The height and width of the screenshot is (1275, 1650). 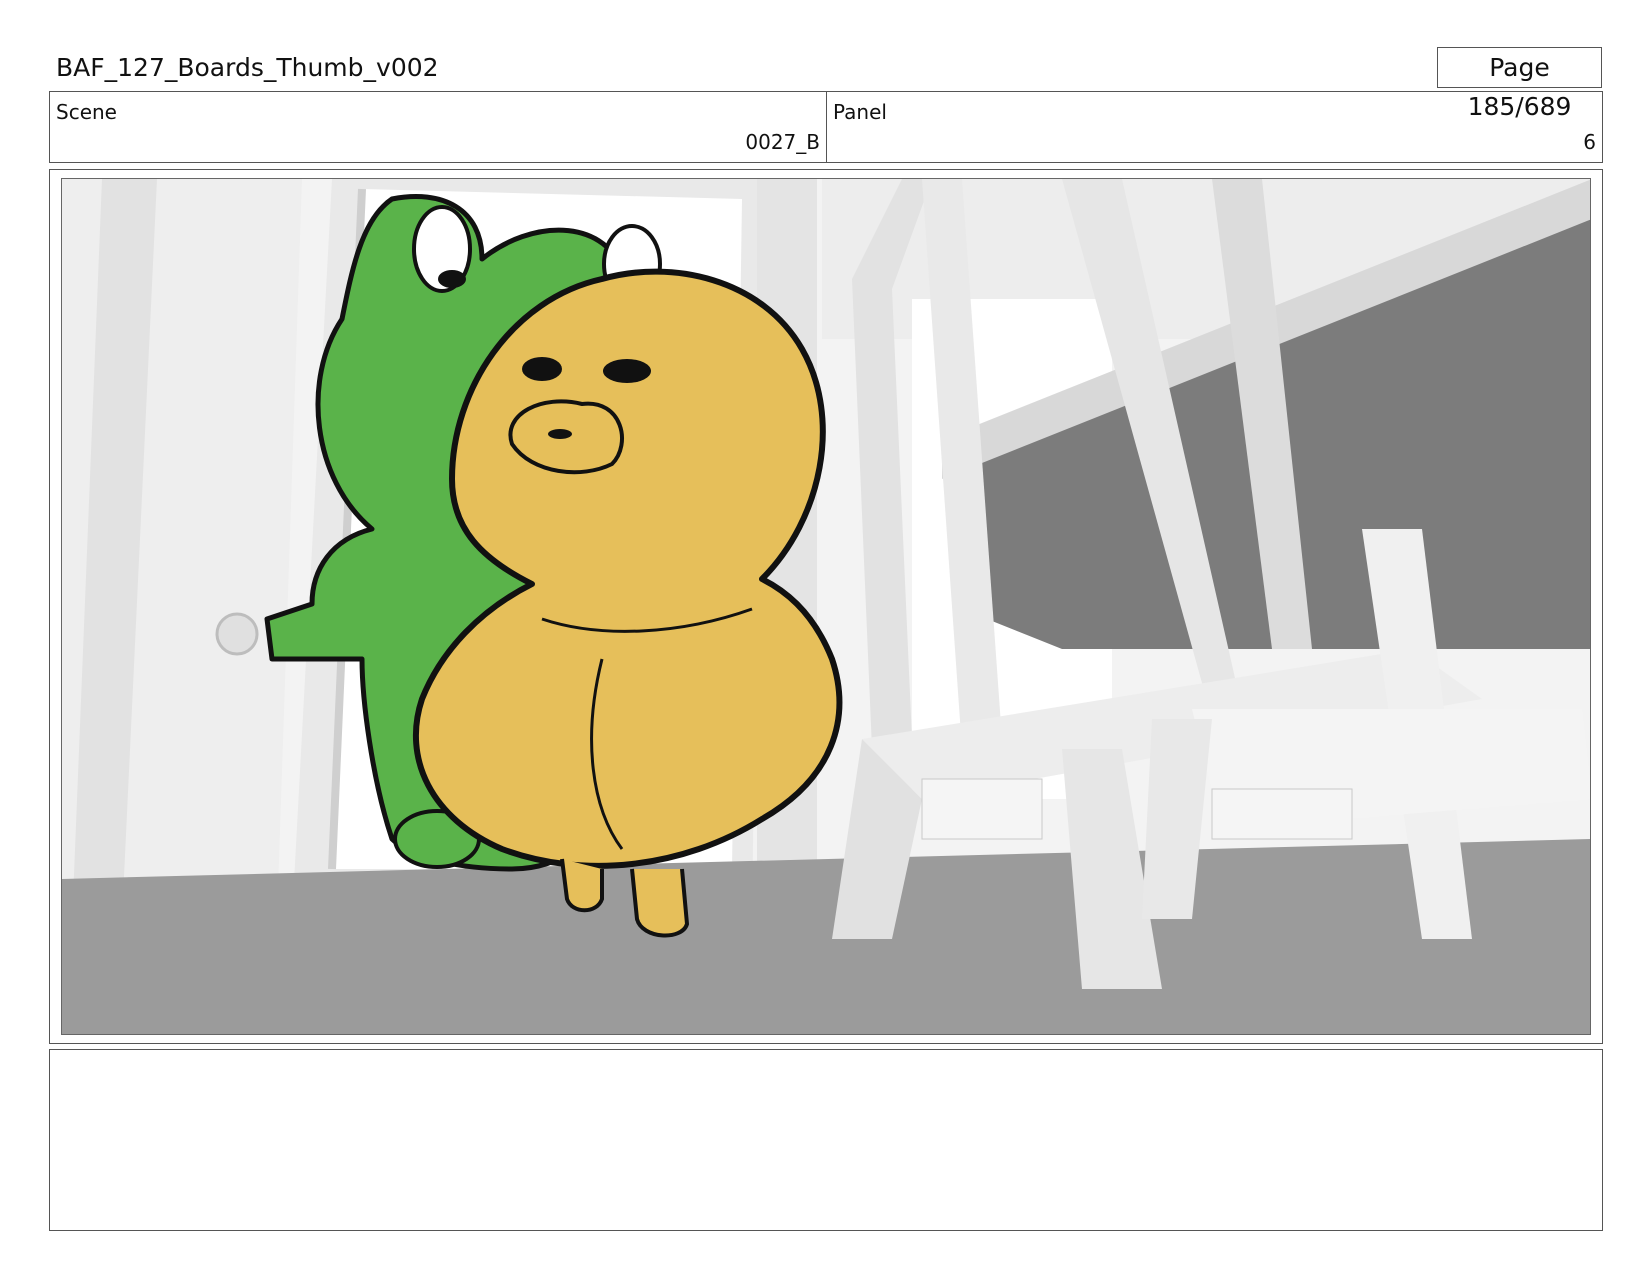 What do you see at coordinates (860, 112) in the screenshot?
I see `panel-label: Panel` at bounding box center [860, 112].